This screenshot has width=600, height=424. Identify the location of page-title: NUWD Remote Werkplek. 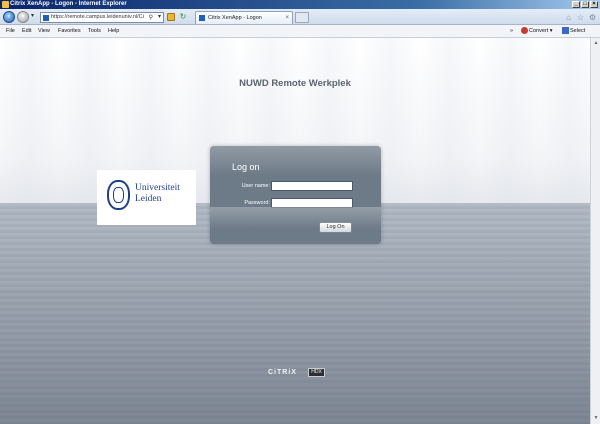
(295, 83).